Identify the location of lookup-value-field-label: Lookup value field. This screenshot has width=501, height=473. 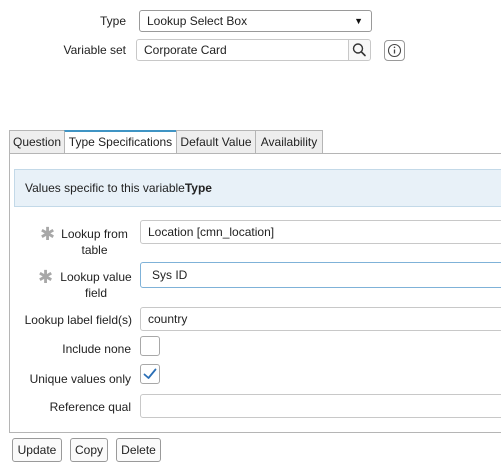
(96, 285).